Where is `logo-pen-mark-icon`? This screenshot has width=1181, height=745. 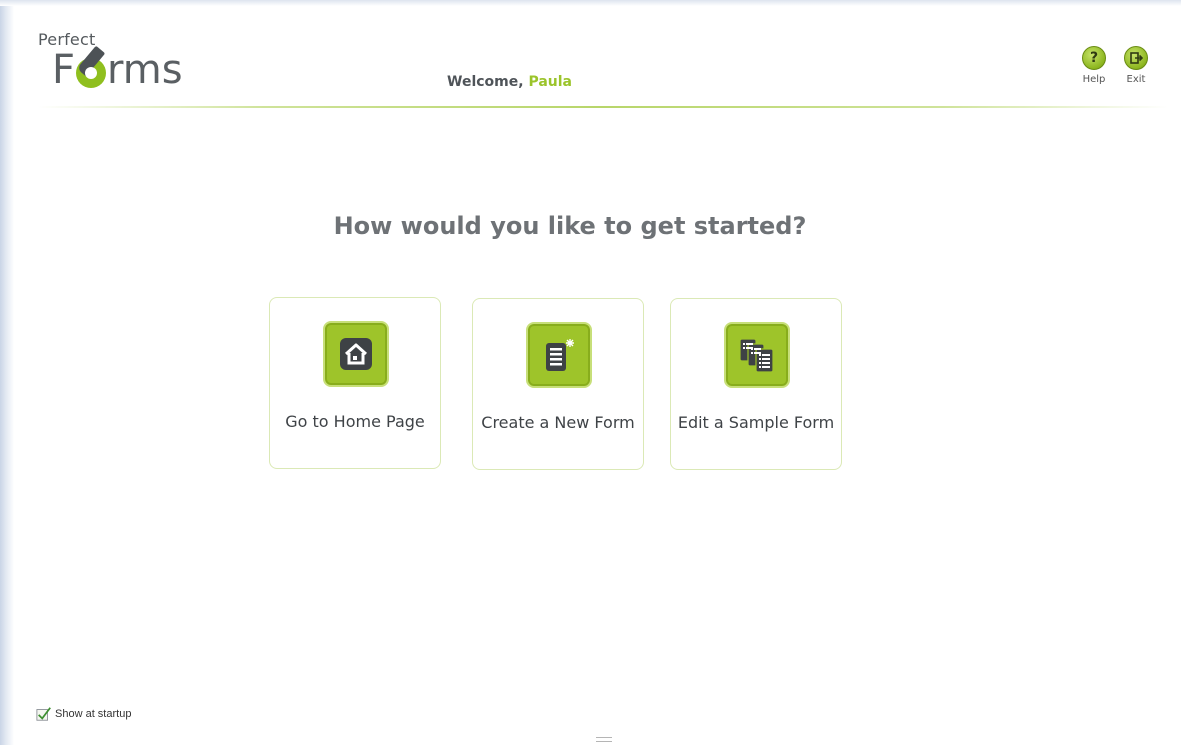
logo-pen-mark-icon is located at coordinates (91, 66).